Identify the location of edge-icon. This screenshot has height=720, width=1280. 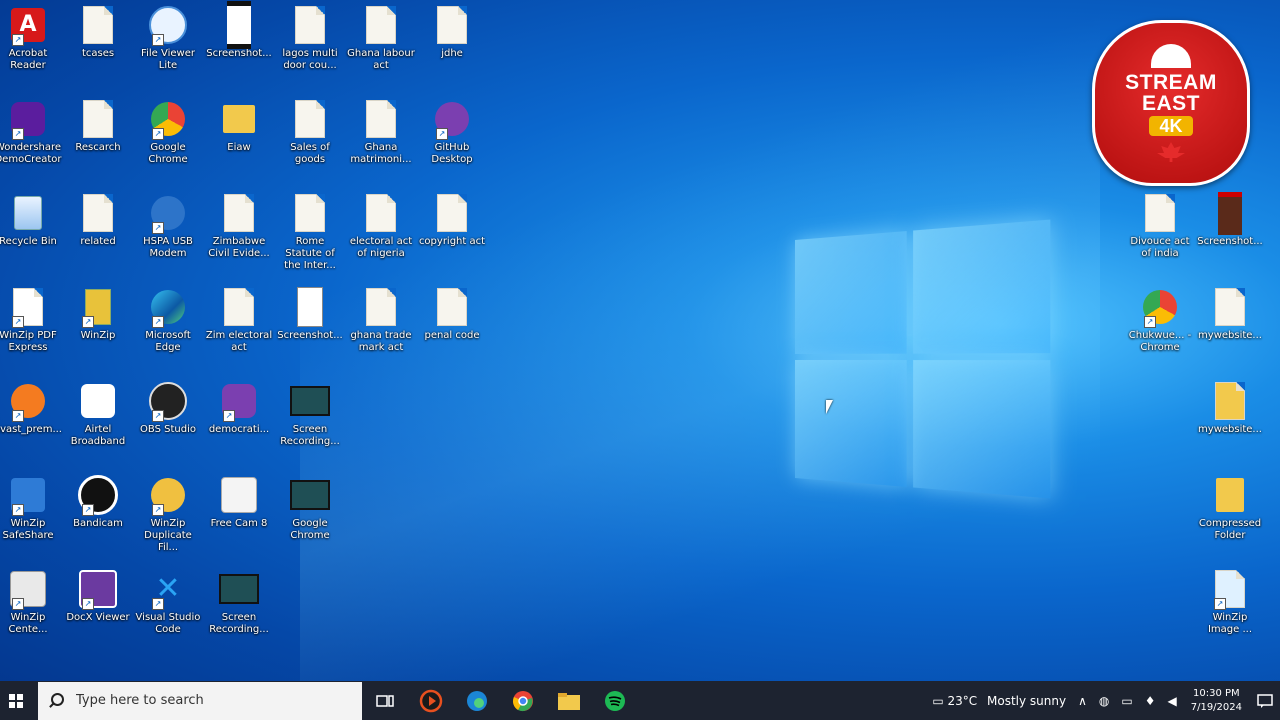
(477, 700).